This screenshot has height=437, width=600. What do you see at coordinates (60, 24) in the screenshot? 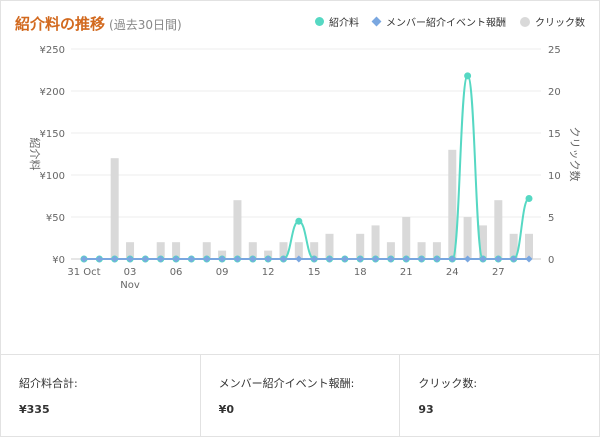
I see `chart-title: 紹介料の推移` at bounding box center [60, 24].